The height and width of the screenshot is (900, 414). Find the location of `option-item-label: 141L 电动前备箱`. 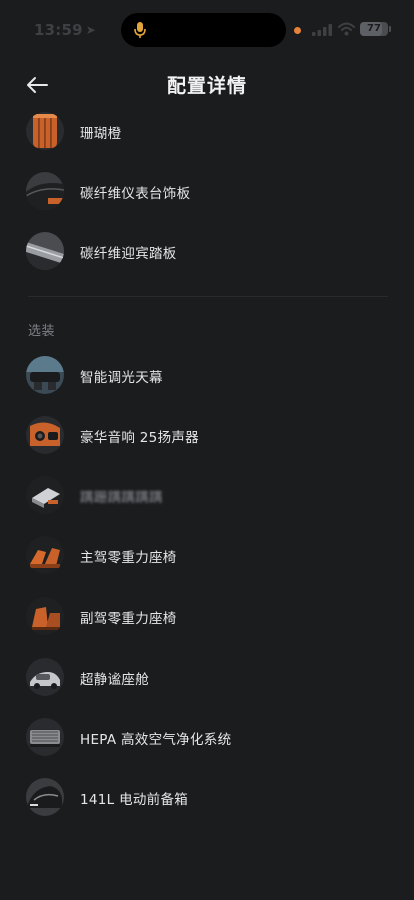

option-item-label: 141L 电动前备箱 is located at coordinates (134, 800).